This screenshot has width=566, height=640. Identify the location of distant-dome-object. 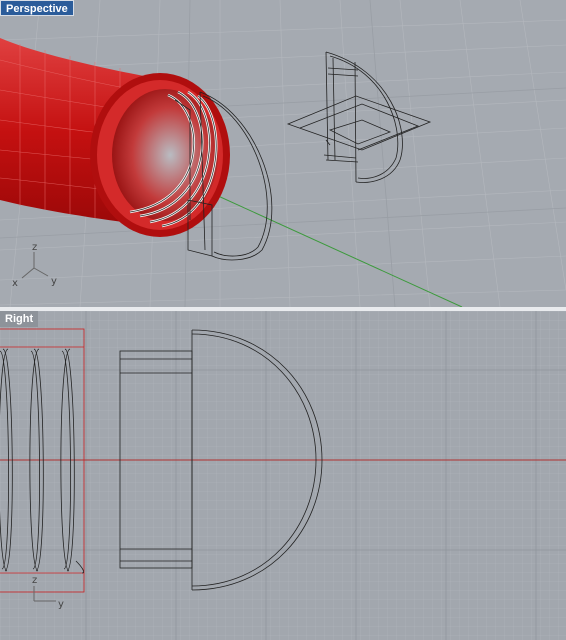
(359, 117).